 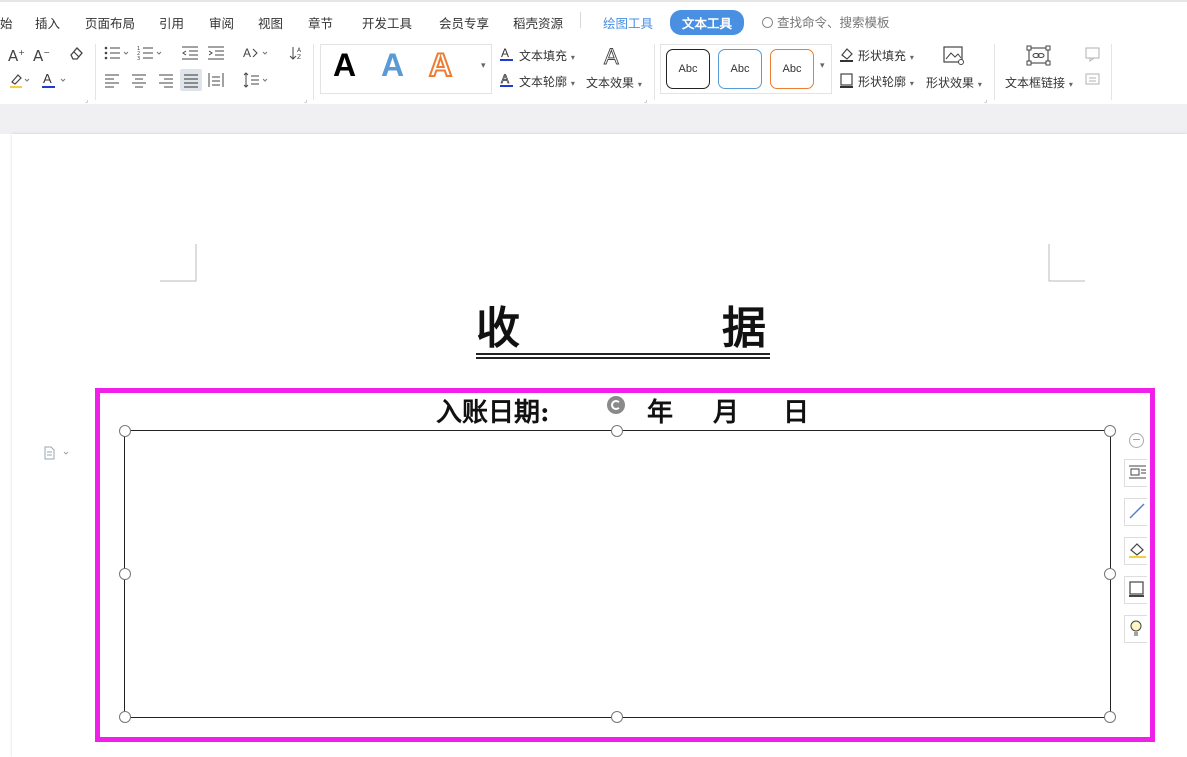 What do you see at coordinates (593, 72) in the screenshot?
I see `ribbon-toolbar` at bounding box center [593, 72].